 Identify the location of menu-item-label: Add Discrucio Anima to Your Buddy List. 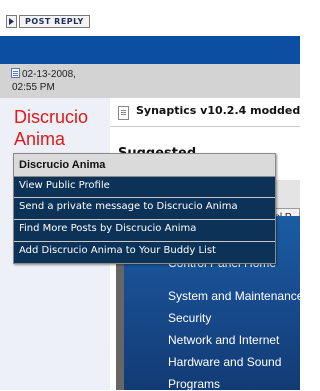
(117, 250).